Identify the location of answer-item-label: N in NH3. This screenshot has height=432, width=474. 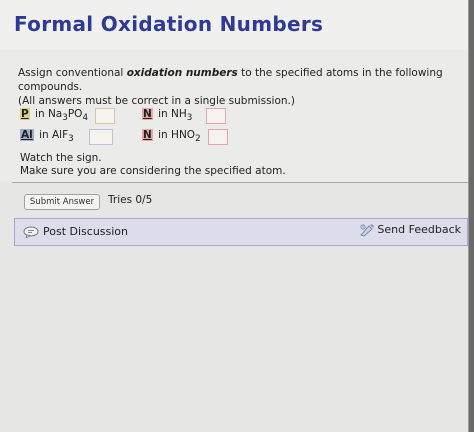
(167, 116).